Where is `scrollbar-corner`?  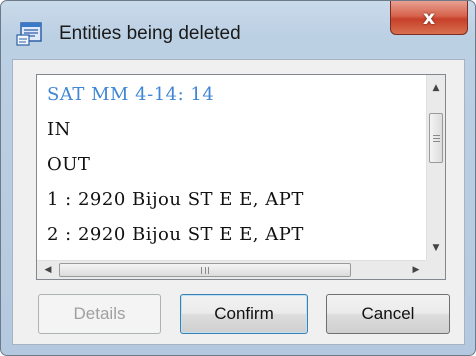
scrollbar-corner is located at coordinates (435, 269).